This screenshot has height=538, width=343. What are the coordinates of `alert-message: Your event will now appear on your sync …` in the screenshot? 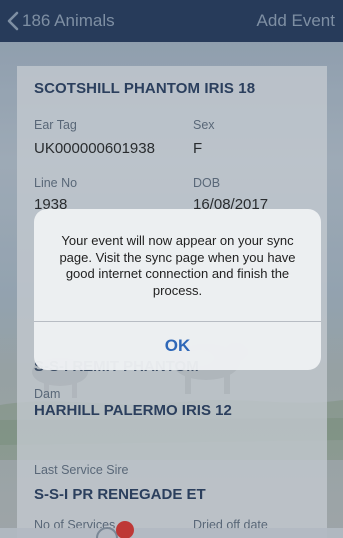 It's located at (177, 265).